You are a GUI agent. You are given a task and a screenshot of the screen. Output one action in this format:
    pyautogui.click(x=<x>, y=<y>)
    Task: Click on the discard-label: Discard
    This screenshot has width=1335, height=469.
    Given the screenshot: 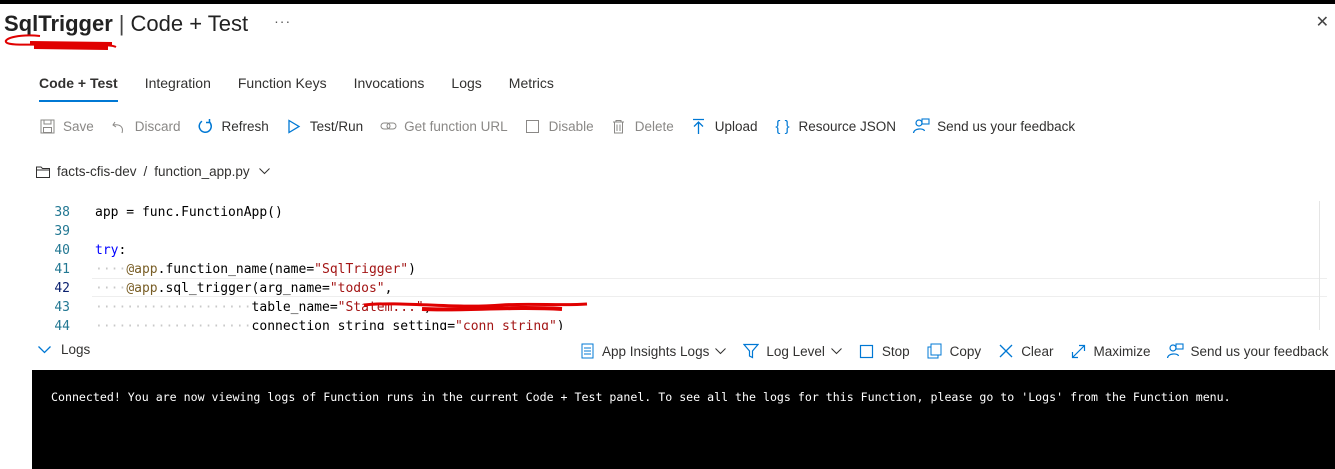 What is the action you would take?
    pyautogui.click(x=157, y=126)
    